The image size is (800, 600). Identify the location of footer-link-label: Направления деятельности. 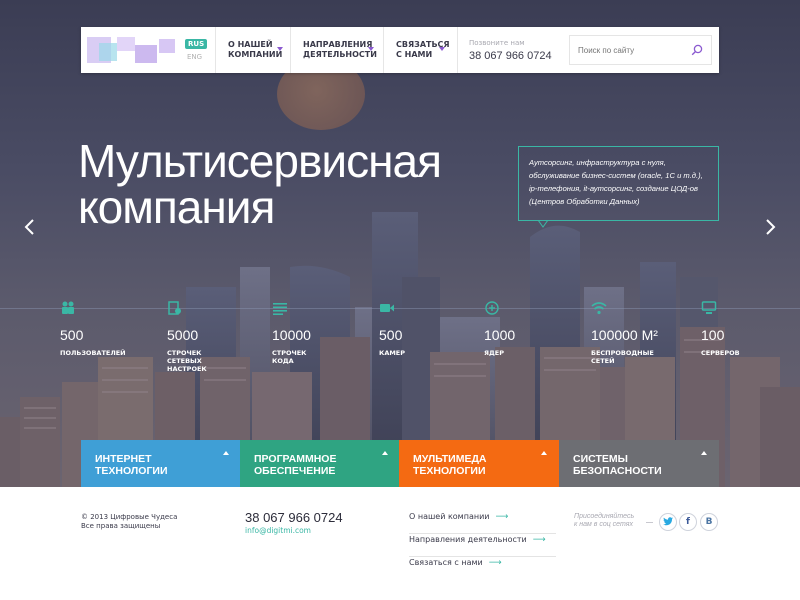
(468, 539).